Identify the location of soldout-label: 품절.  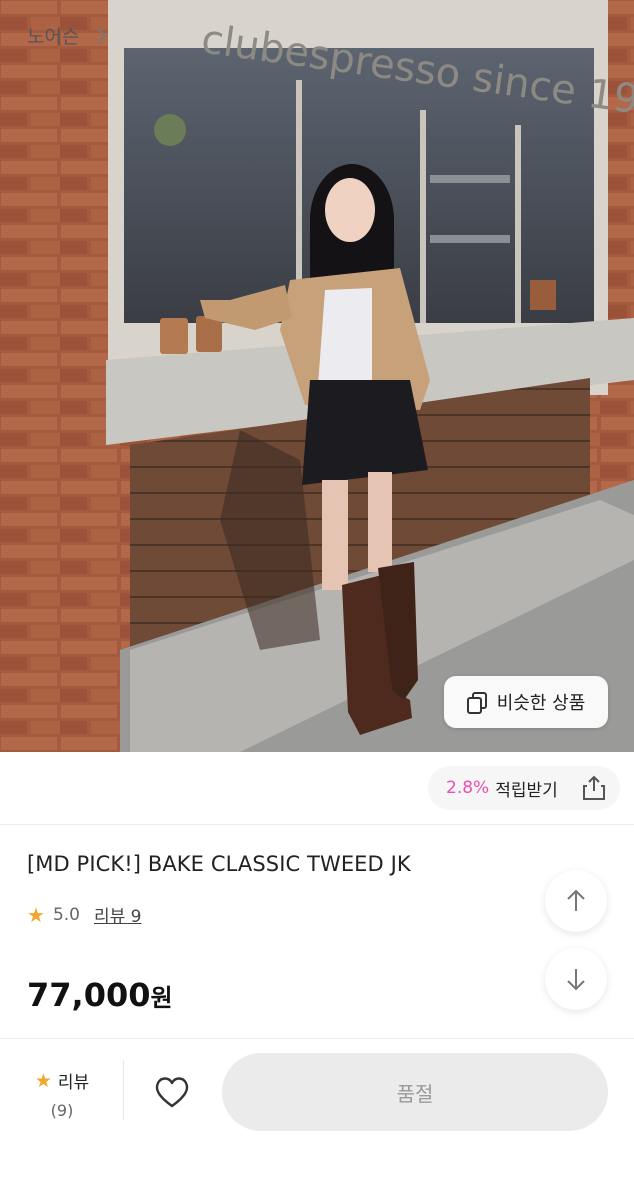
(415, 1093).